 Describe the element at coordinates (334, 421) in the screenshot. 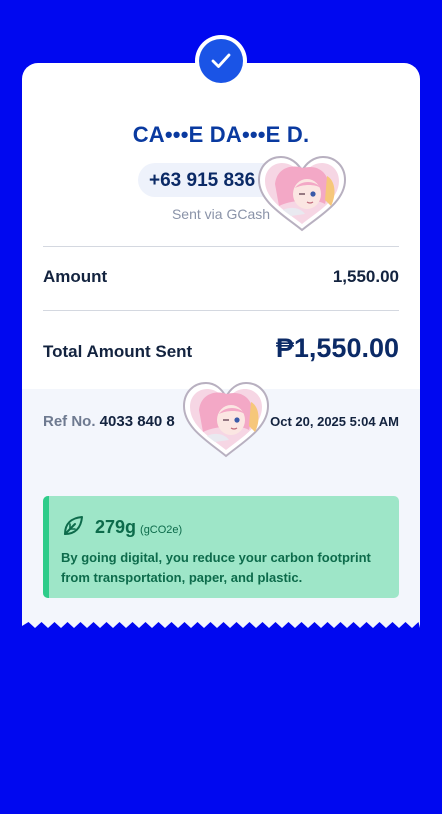

I see `transaction-timestamp: Oct 20, 2025 5:04 AM` at that location.